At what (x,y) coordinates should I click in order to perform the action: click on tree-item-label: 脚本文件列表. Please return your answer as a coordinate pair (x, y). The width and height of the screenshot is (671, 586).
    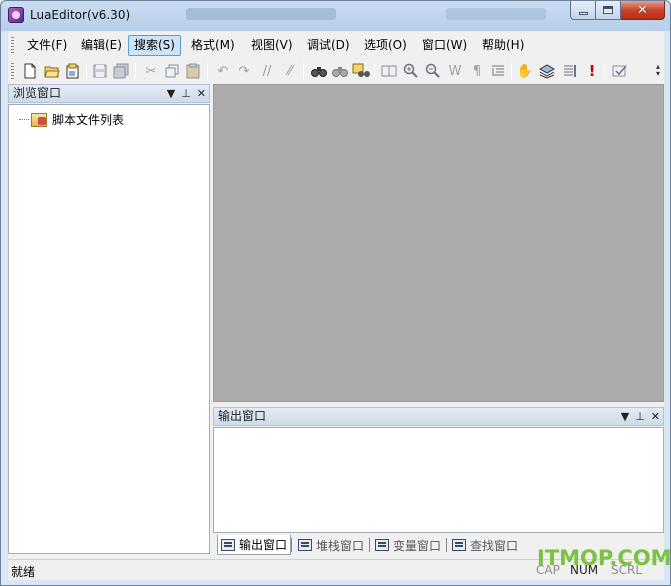
    Looking at the image, I should click on (88, 120).